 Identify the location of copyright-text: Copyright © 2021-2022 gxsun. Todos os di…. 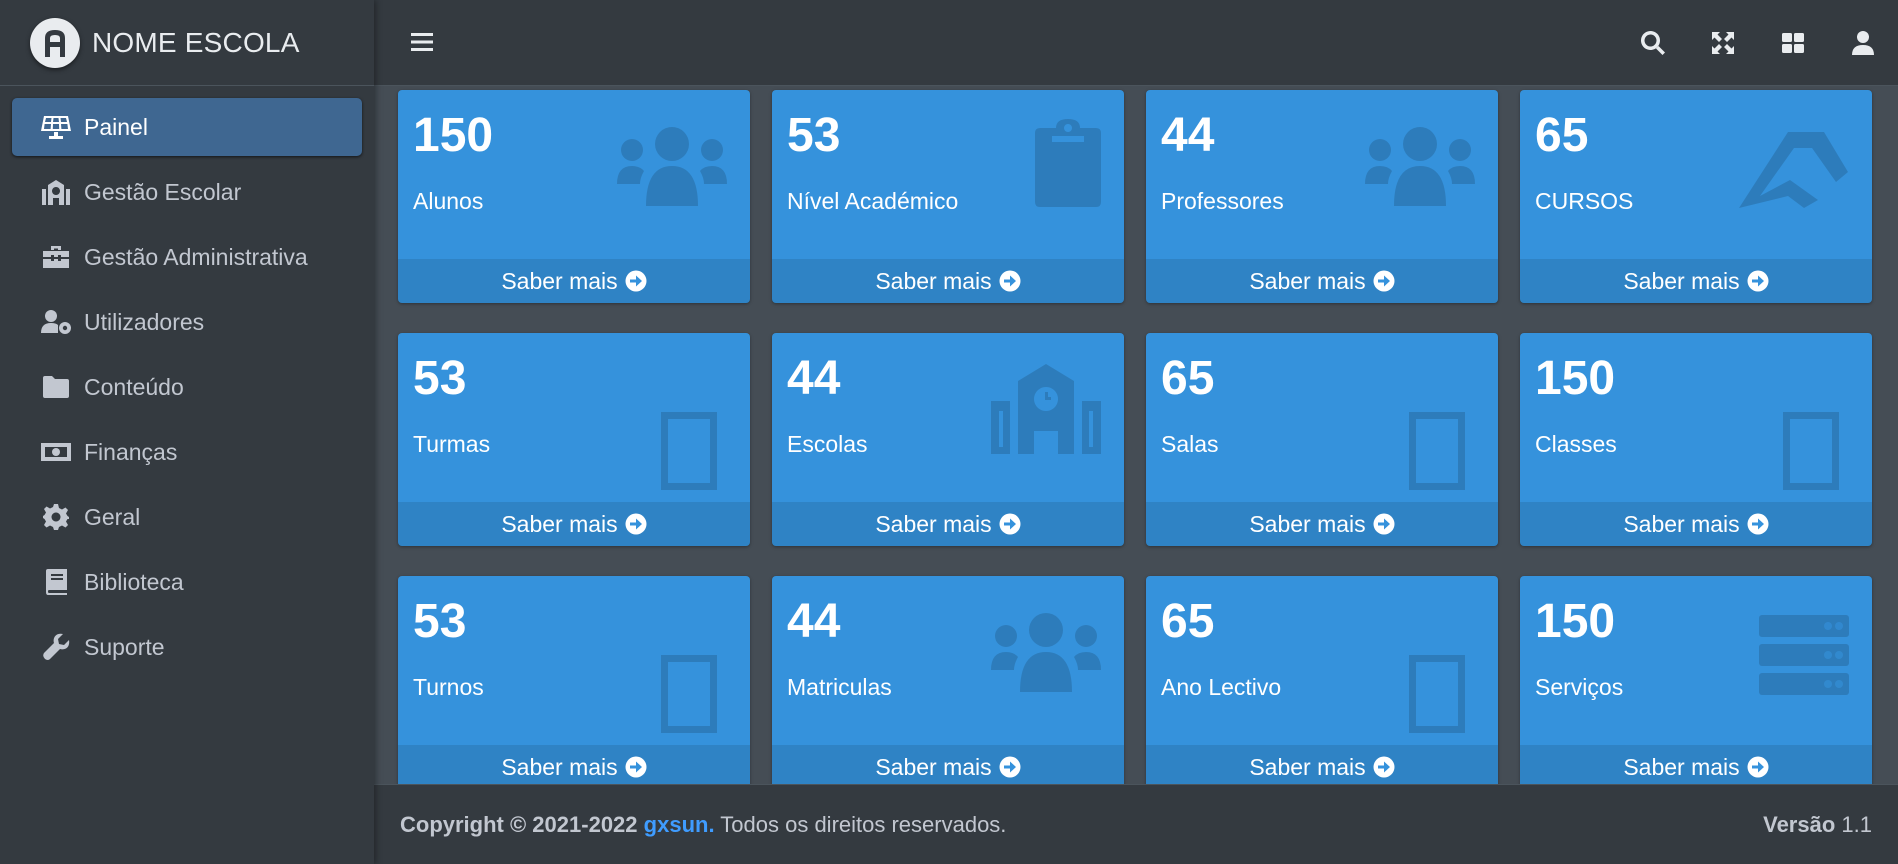
(703, 825).